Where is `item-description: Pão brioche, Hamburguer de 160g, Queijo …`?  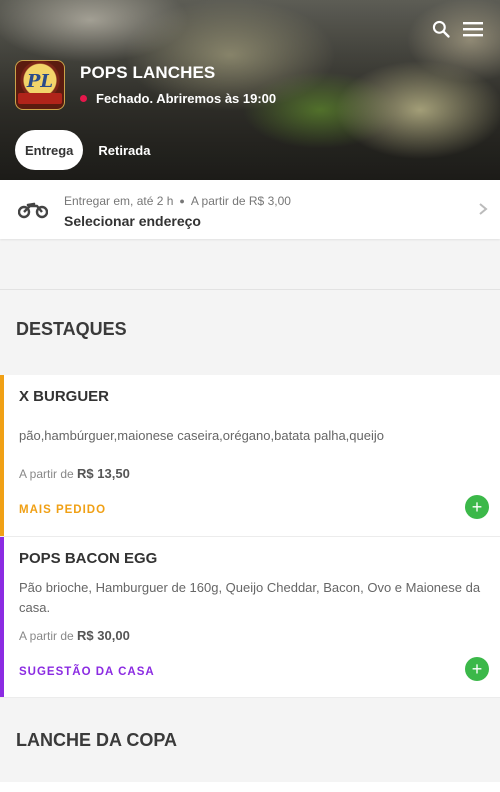
item-description: Pão brioche, Hamburguer de 160g, Queijo … is located at coordinates (250, 597).